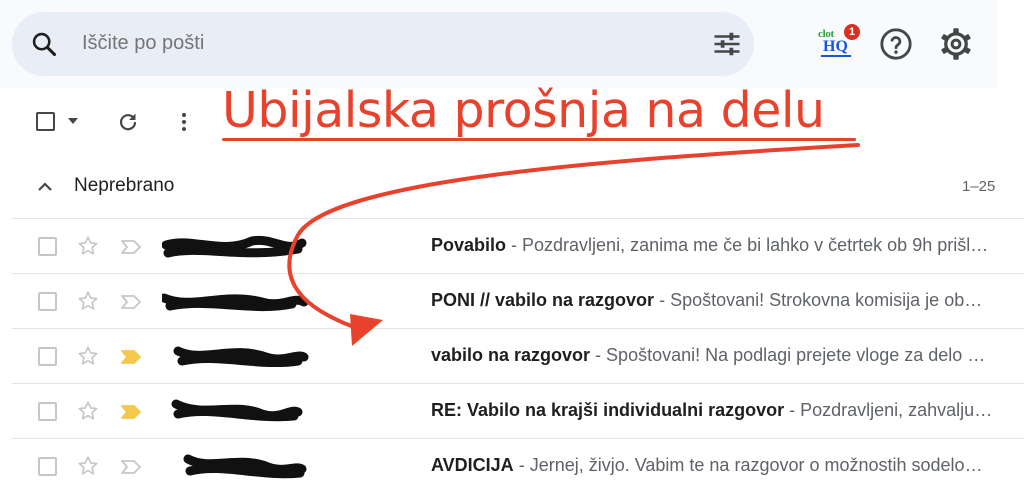  What do you see at coordinates (543, 300) in the screenshot?
I see `email-subject: PONI // vabilo na razgovor` at bounding box center [543, 300].